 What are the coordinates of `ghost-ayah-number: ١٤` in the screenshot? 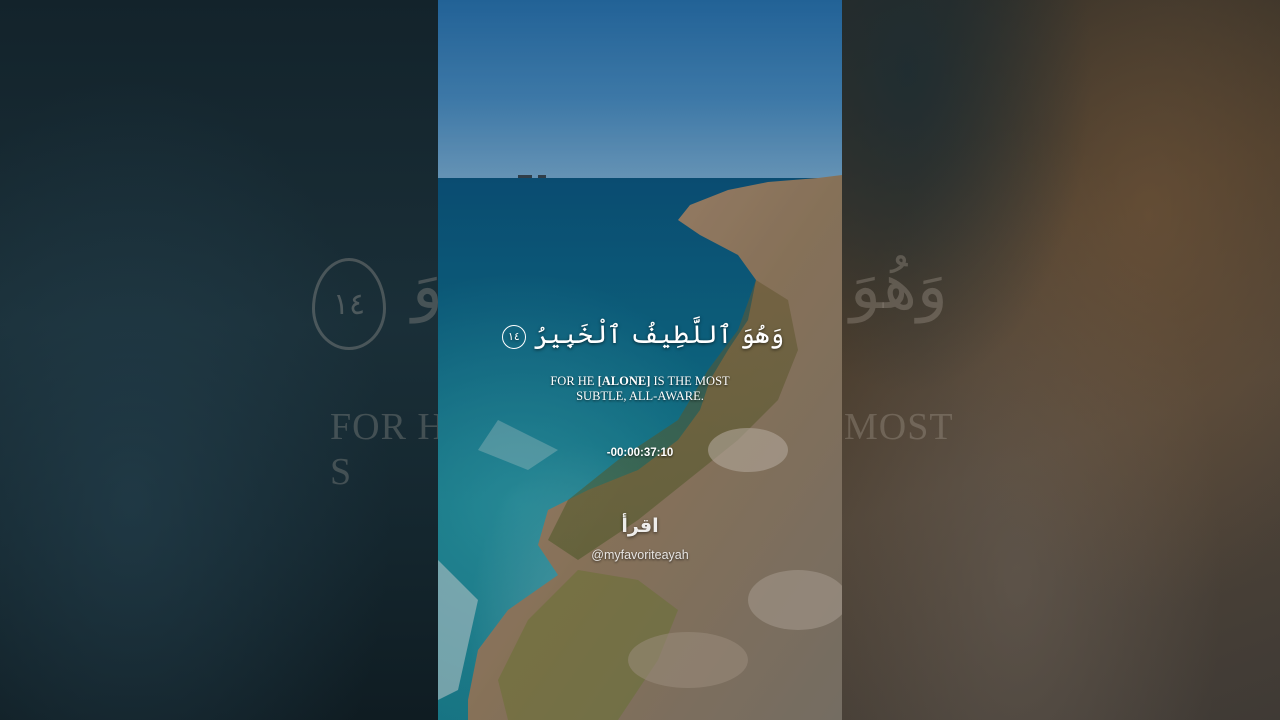 It's located at (349, 304).